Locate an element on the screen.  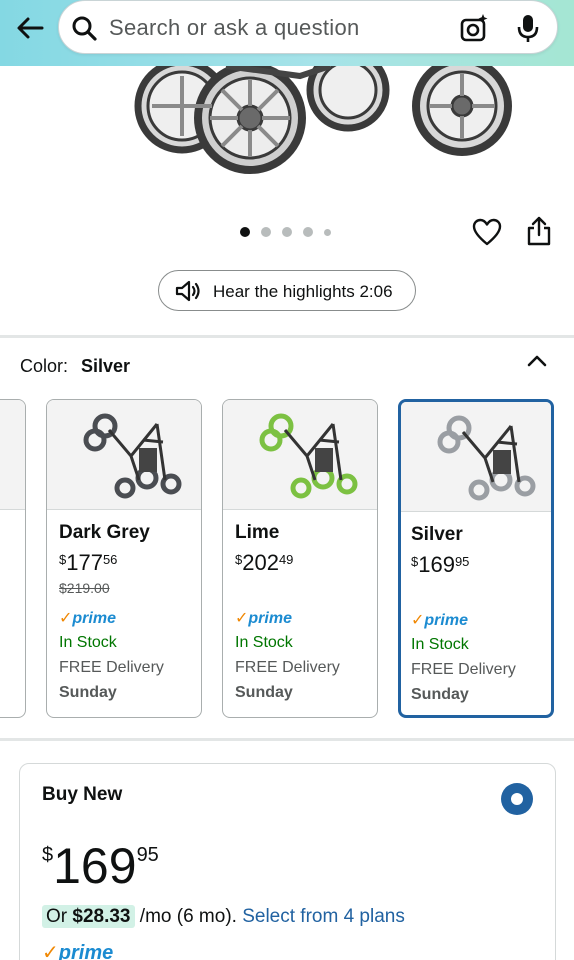
search-icon is located at coordinates (84, 28).